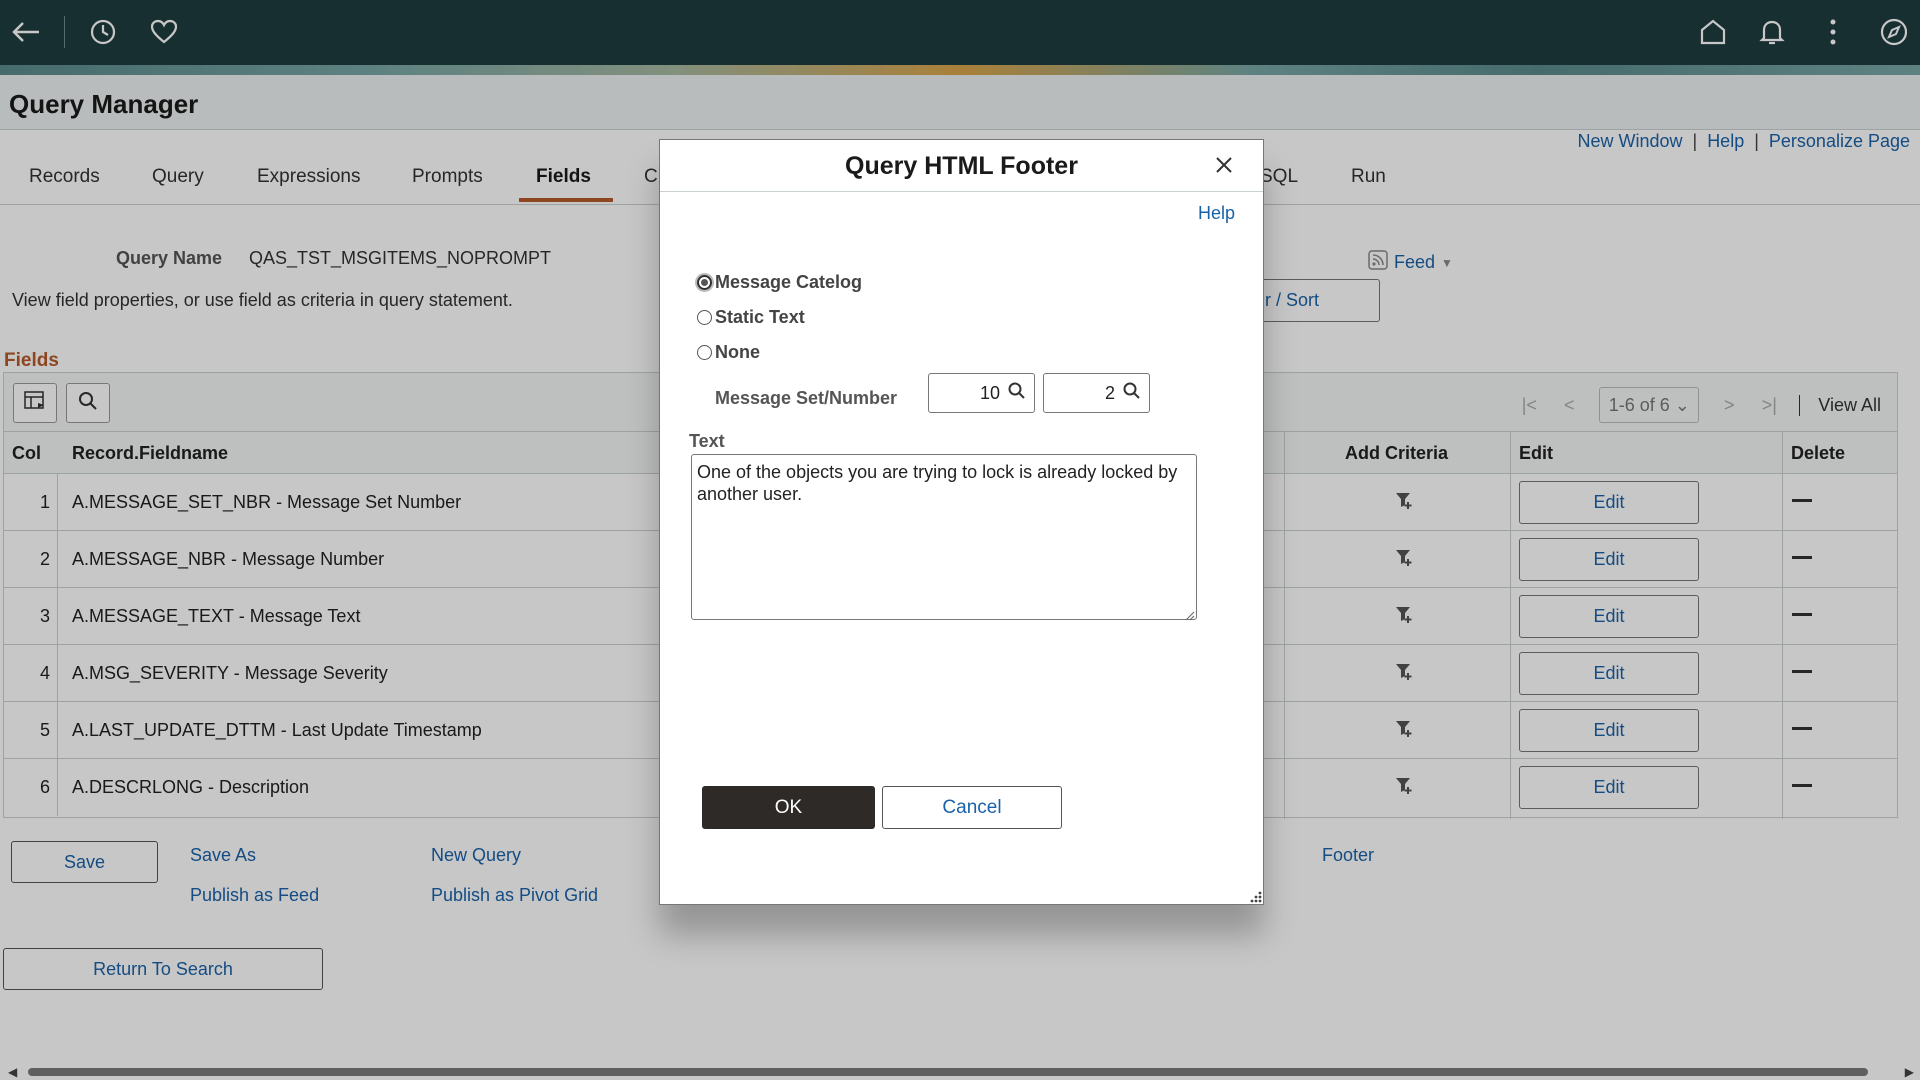  I want to click on dialog-help-link: Help, so click(1216, 213).